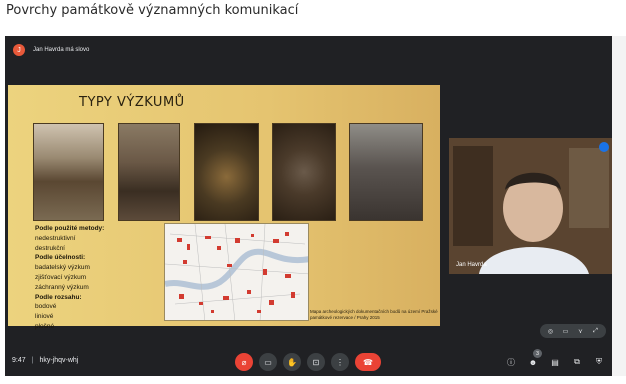 The height and width of the screenshot is (384, 626). What do you see at coordinates (619, 206) in the screenshot?
I see `page-edge` at bounding box center [619, 206].